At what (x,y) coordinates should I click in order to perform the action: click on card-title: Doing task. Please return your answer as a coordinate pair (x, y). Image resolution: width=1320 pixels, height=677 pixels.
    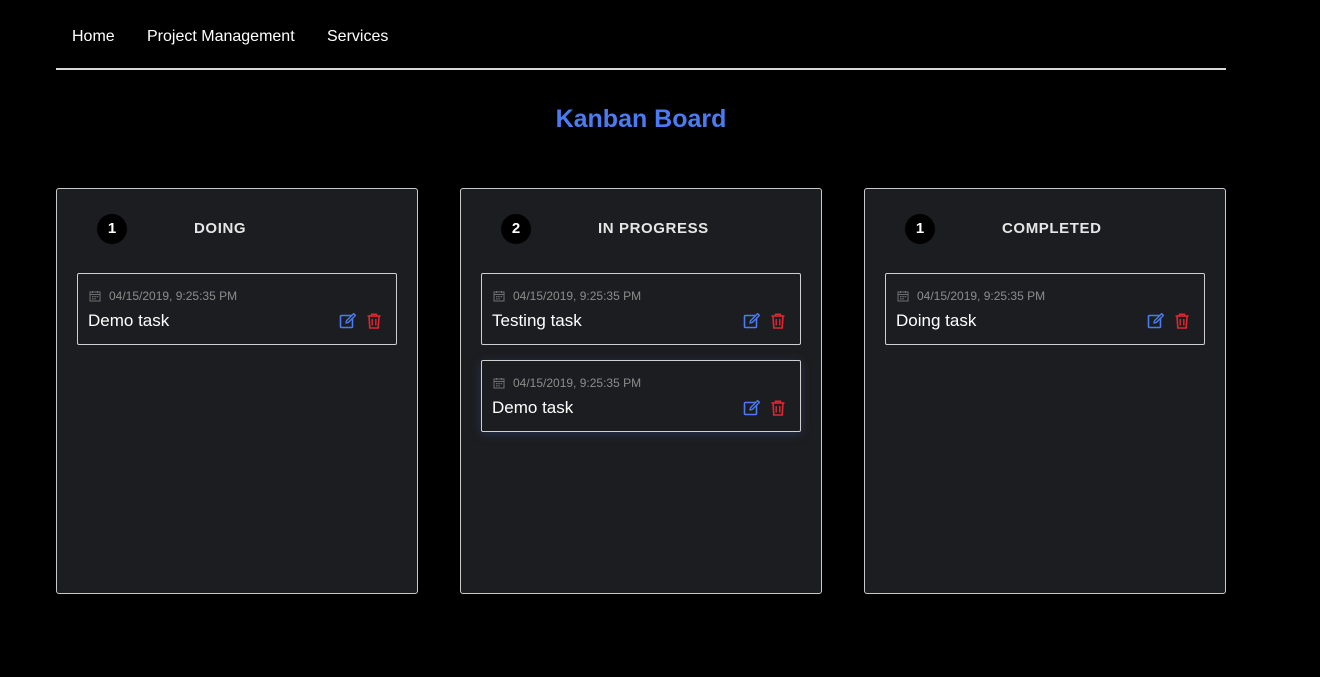
    Looking at the image, I should click on (936, 320).